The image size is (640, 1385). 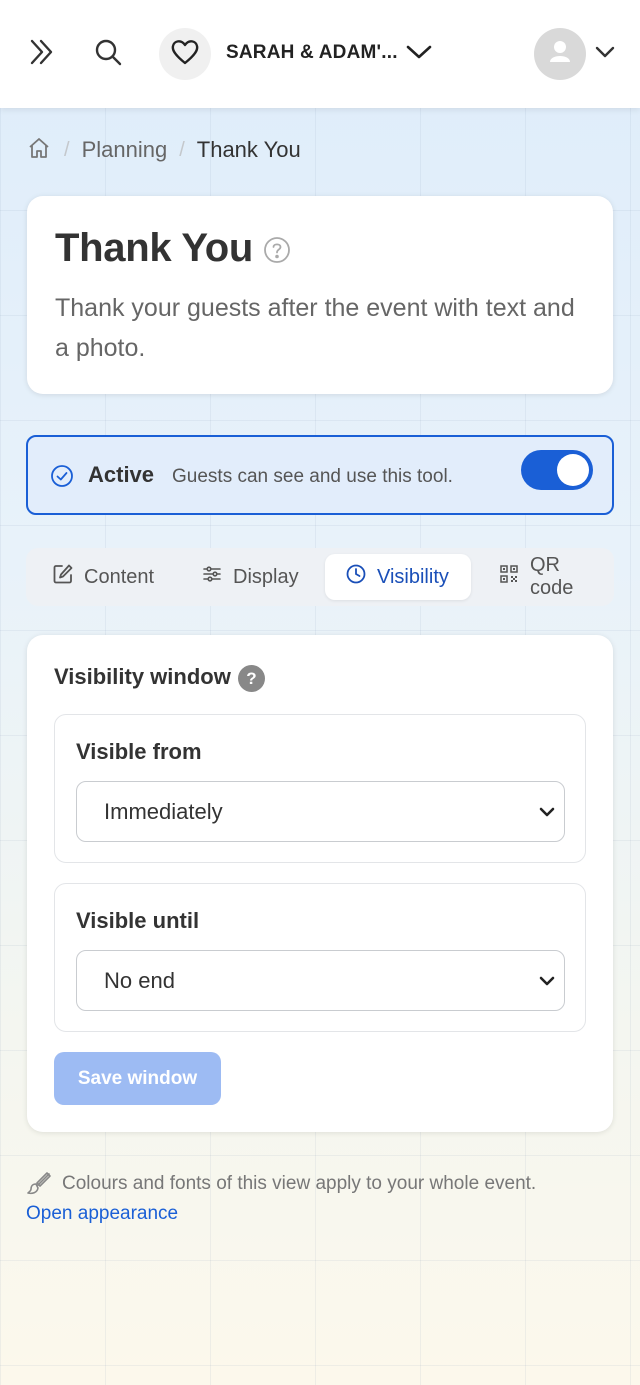 What do you see at coordinates (163, 811) in the screenshot?
I see `visible-from-value: Immediately` at bounding box center [163, 811].